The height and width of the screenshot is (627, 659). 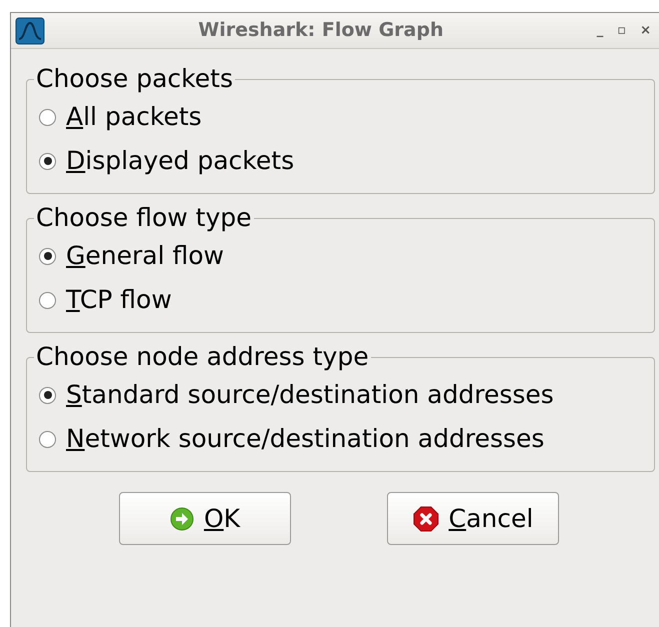 I want to click on radio-option: Network source/destination addresses, so click(x=343, y=439).